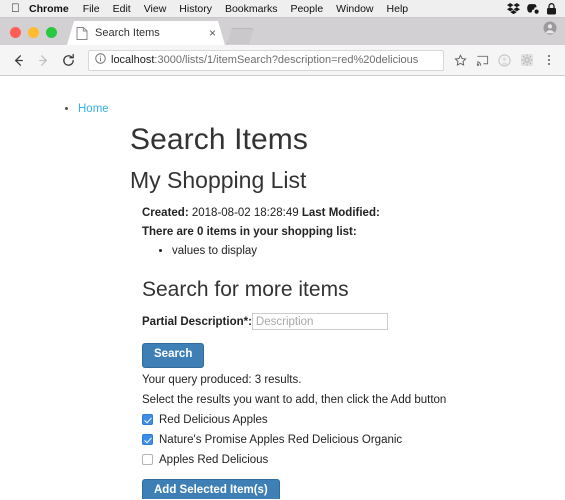  What do you see at coordinates (211, 488) in the screenshot?
I see `add-selected-items-button: Add Selected Item(s)` at bounding box center [211, 488].